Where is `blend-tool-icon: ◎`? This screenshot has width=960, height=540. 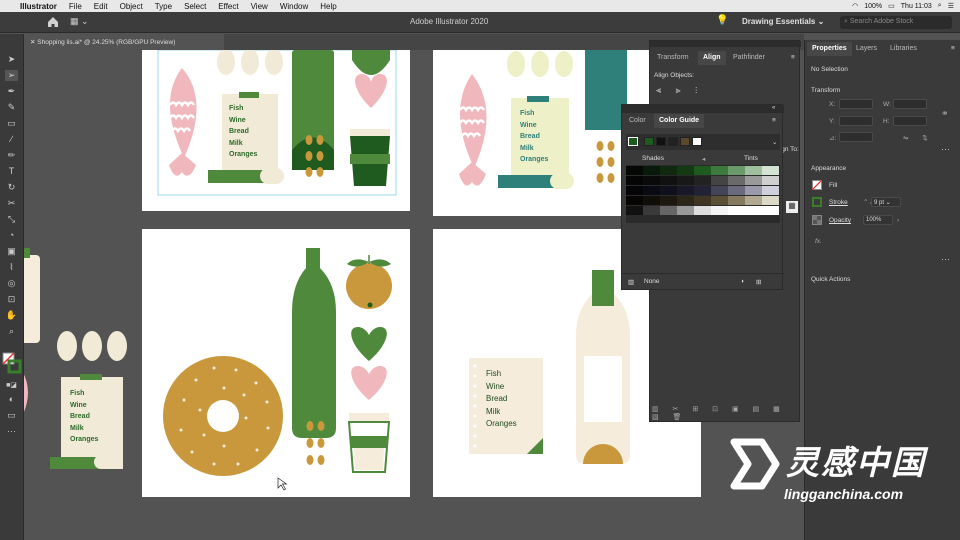 blend-tool-icon: ◎ is located at coordinates (11, 283).